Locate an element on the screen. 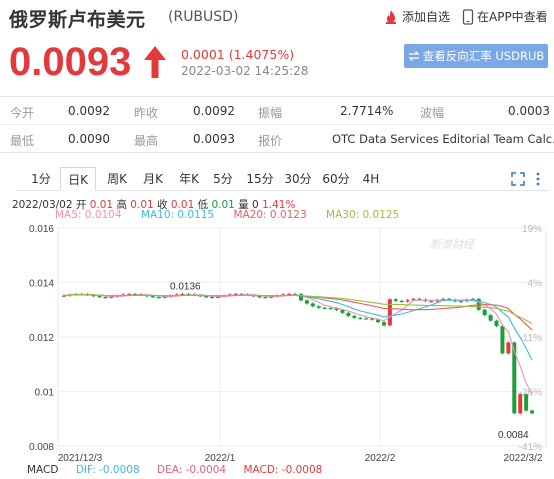  current-price: 0.0093 is located at coordinates (70, 62).